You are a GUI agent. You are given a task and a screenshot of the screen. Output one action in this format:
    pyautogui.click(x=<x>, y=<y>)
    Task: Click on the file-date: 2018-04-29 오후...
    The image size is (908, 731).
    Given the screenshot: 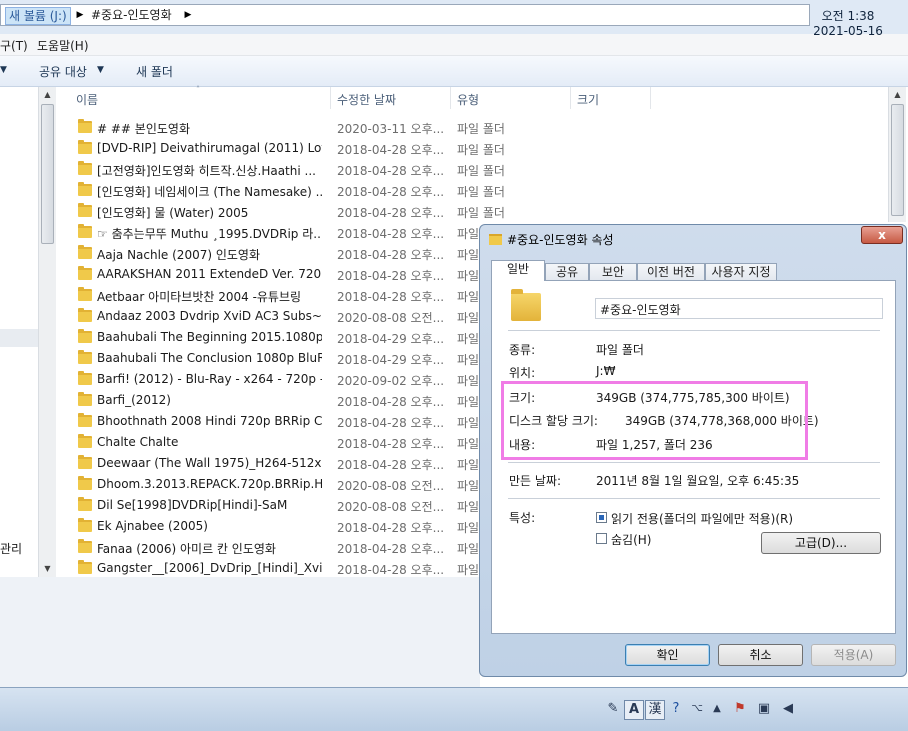 What is the action you would take?
    pyautogui.click(x=391, y=360)
    